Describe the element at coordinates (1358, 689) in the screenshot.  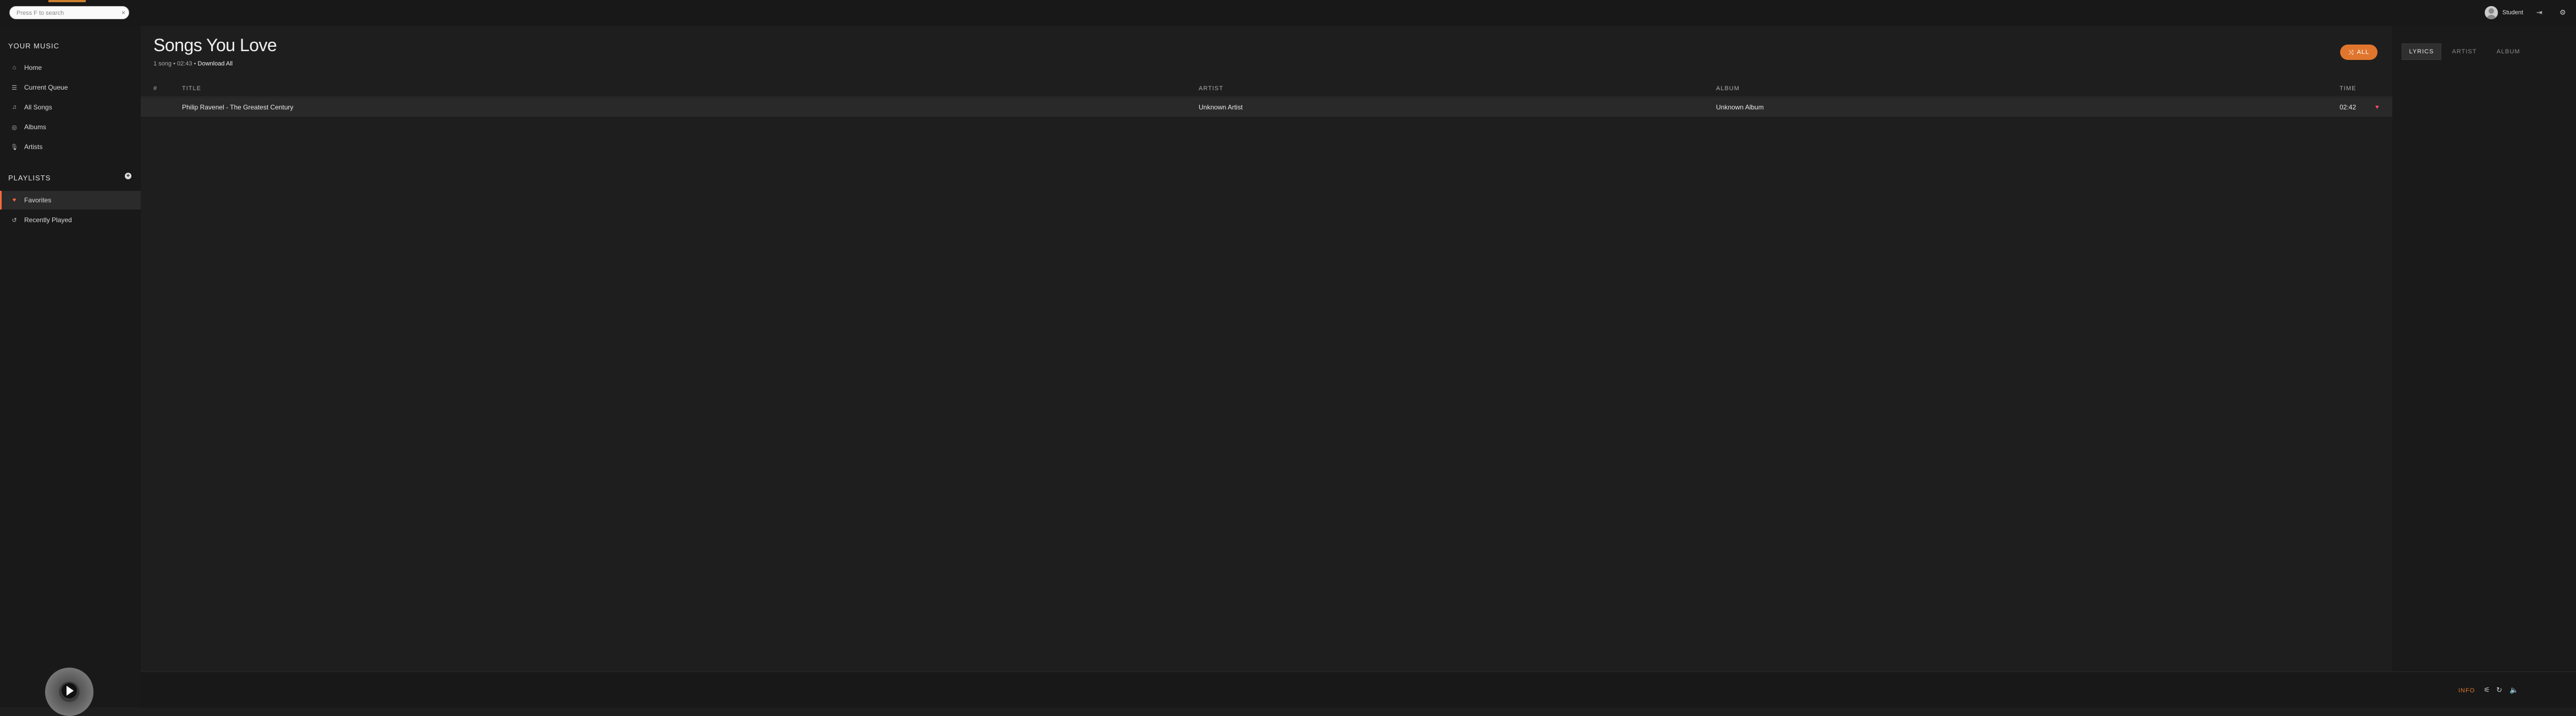
I see `player-footer: INFO ⚟ ↻ 🔈` at that location.